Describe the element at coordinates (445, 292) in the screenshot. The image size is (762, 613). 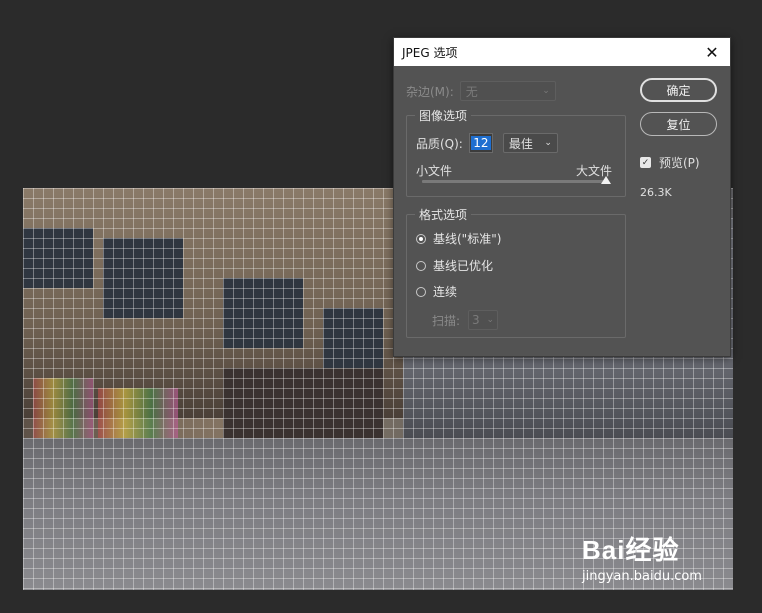
I see `format-option-label: 连续` at that location.